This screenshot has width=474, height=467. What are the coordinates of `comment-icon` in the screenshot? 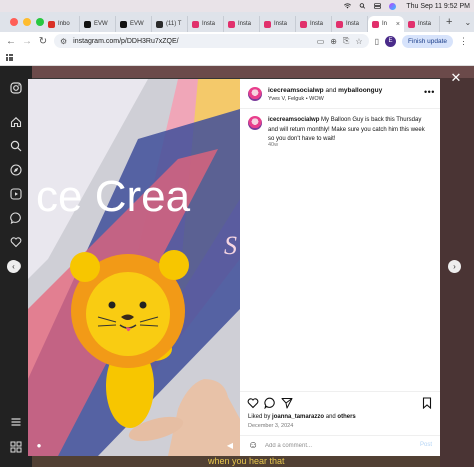 It's located at (270, 403).